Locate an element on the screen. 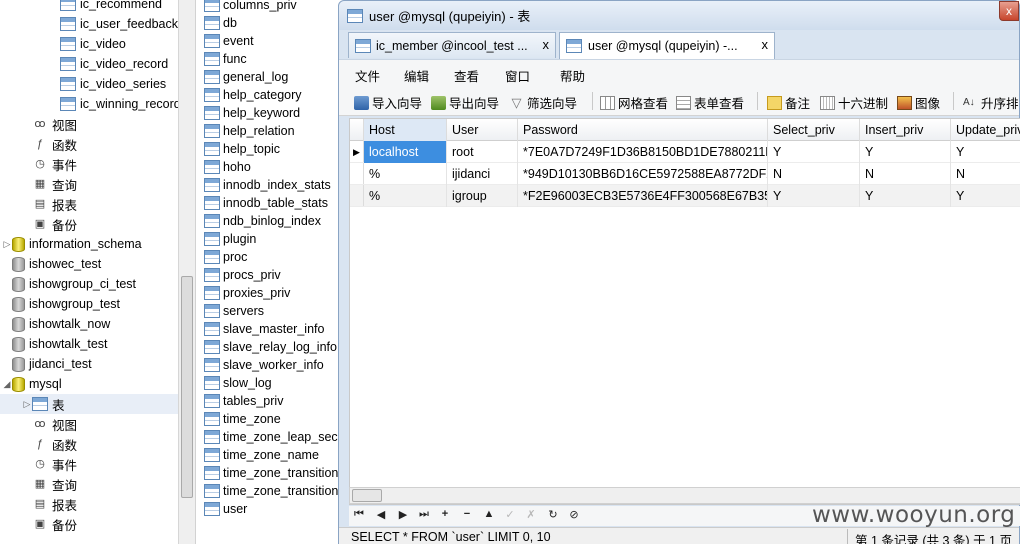  form-view-button: 表单查看 is located at coordinates (710, 102).